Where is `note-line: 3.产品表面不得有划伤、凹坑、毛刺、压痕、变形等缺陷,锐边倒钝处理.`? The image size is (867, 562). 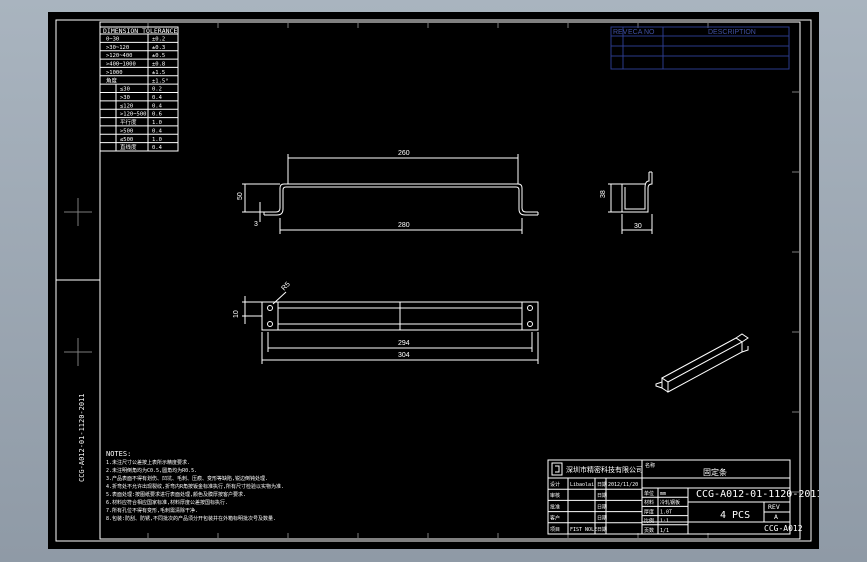
note-line: 3.产品表面不得有划伤、凹坑、毛刺、压痕、变形等缺陷,锐边倒钝处理. is located at coordinates (187, 478).